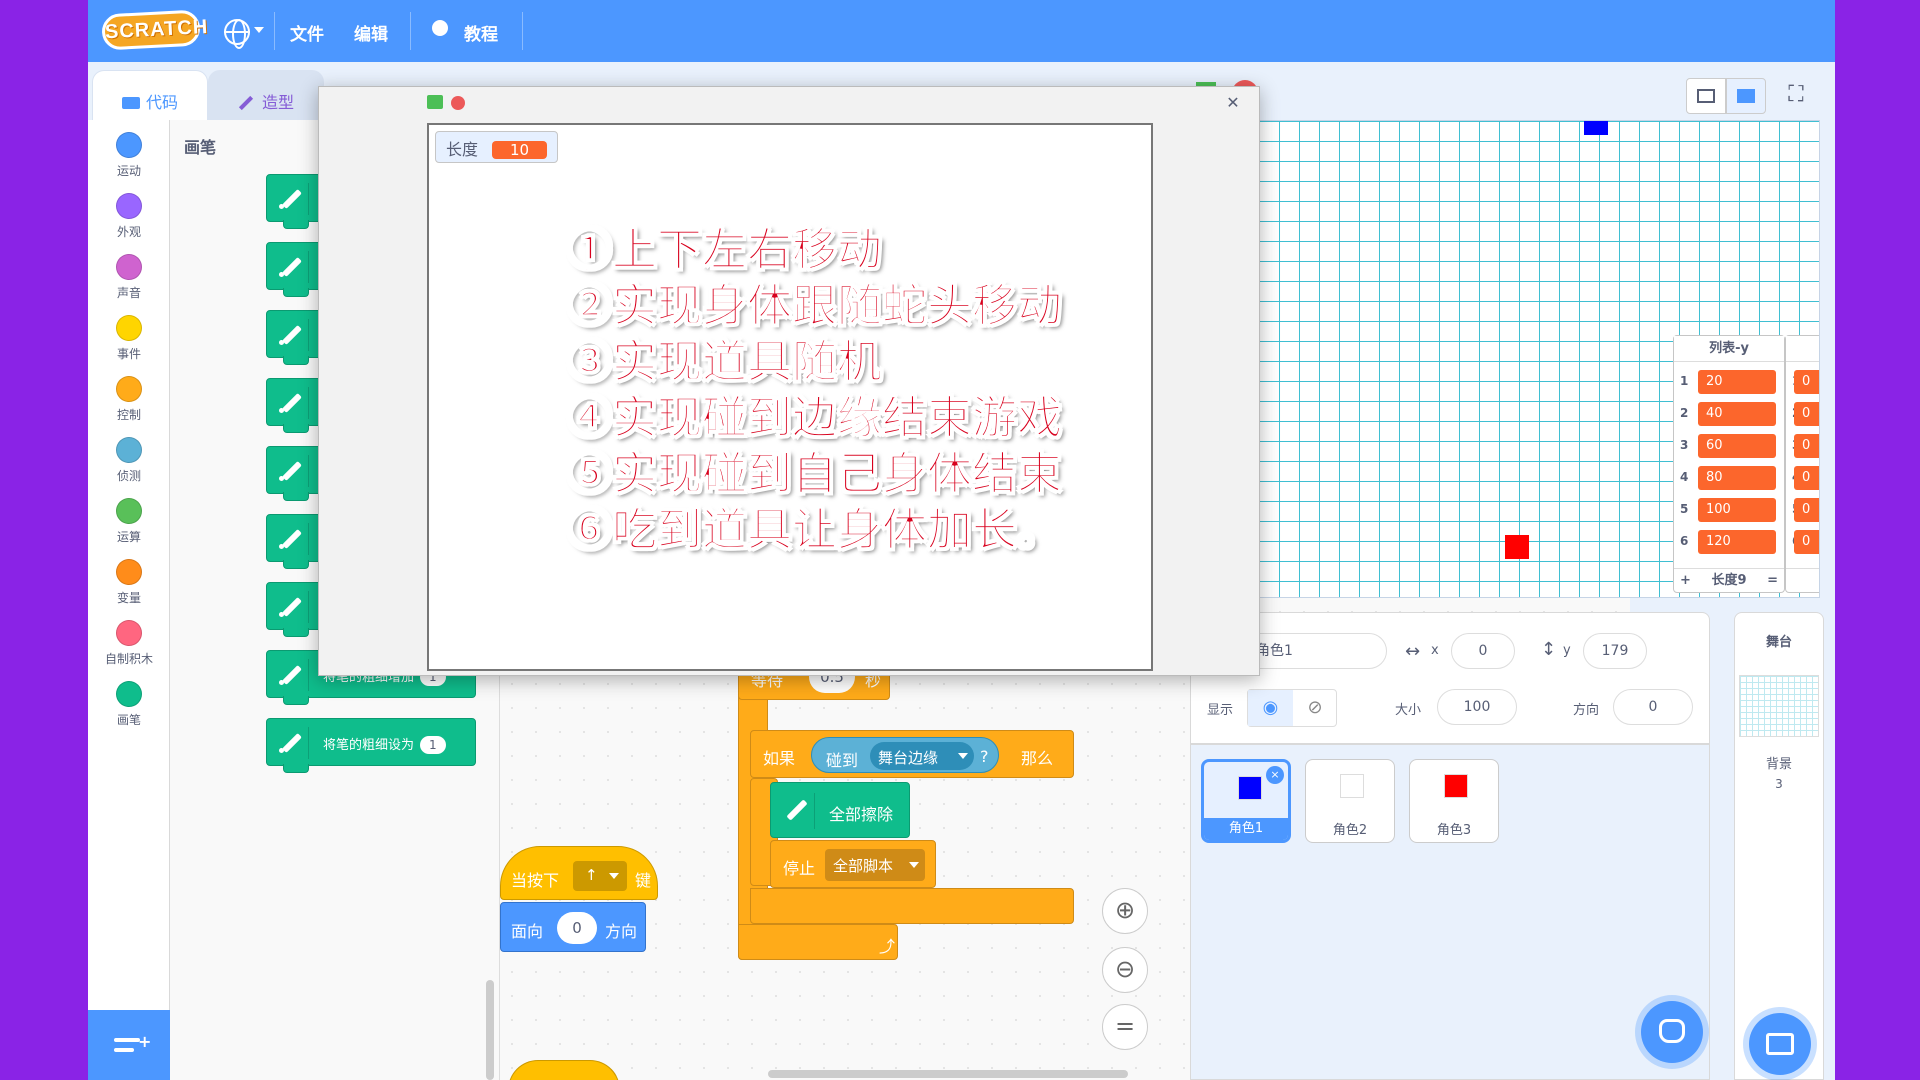 This screenshot has height=1080, width=1920. What do you see at coordinates (124, 1050) in the screenshot?
I see `extension-icon-line` at bounding box center [124, 1050].